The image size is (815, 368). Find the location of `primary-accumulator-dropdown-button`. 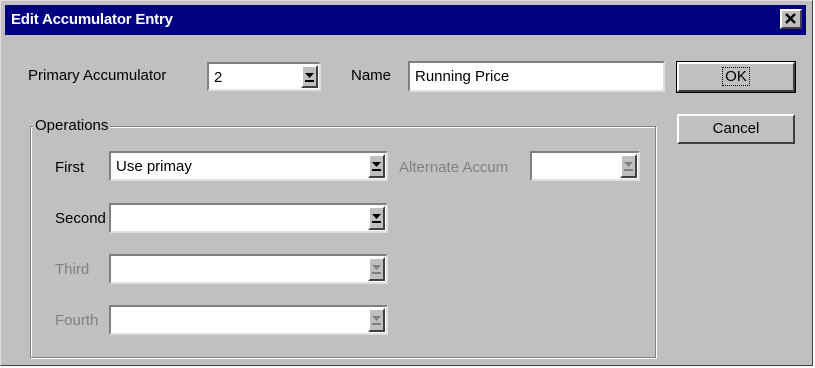

primary-accumulator-dropdown-button is located at coordinates (309, 76).